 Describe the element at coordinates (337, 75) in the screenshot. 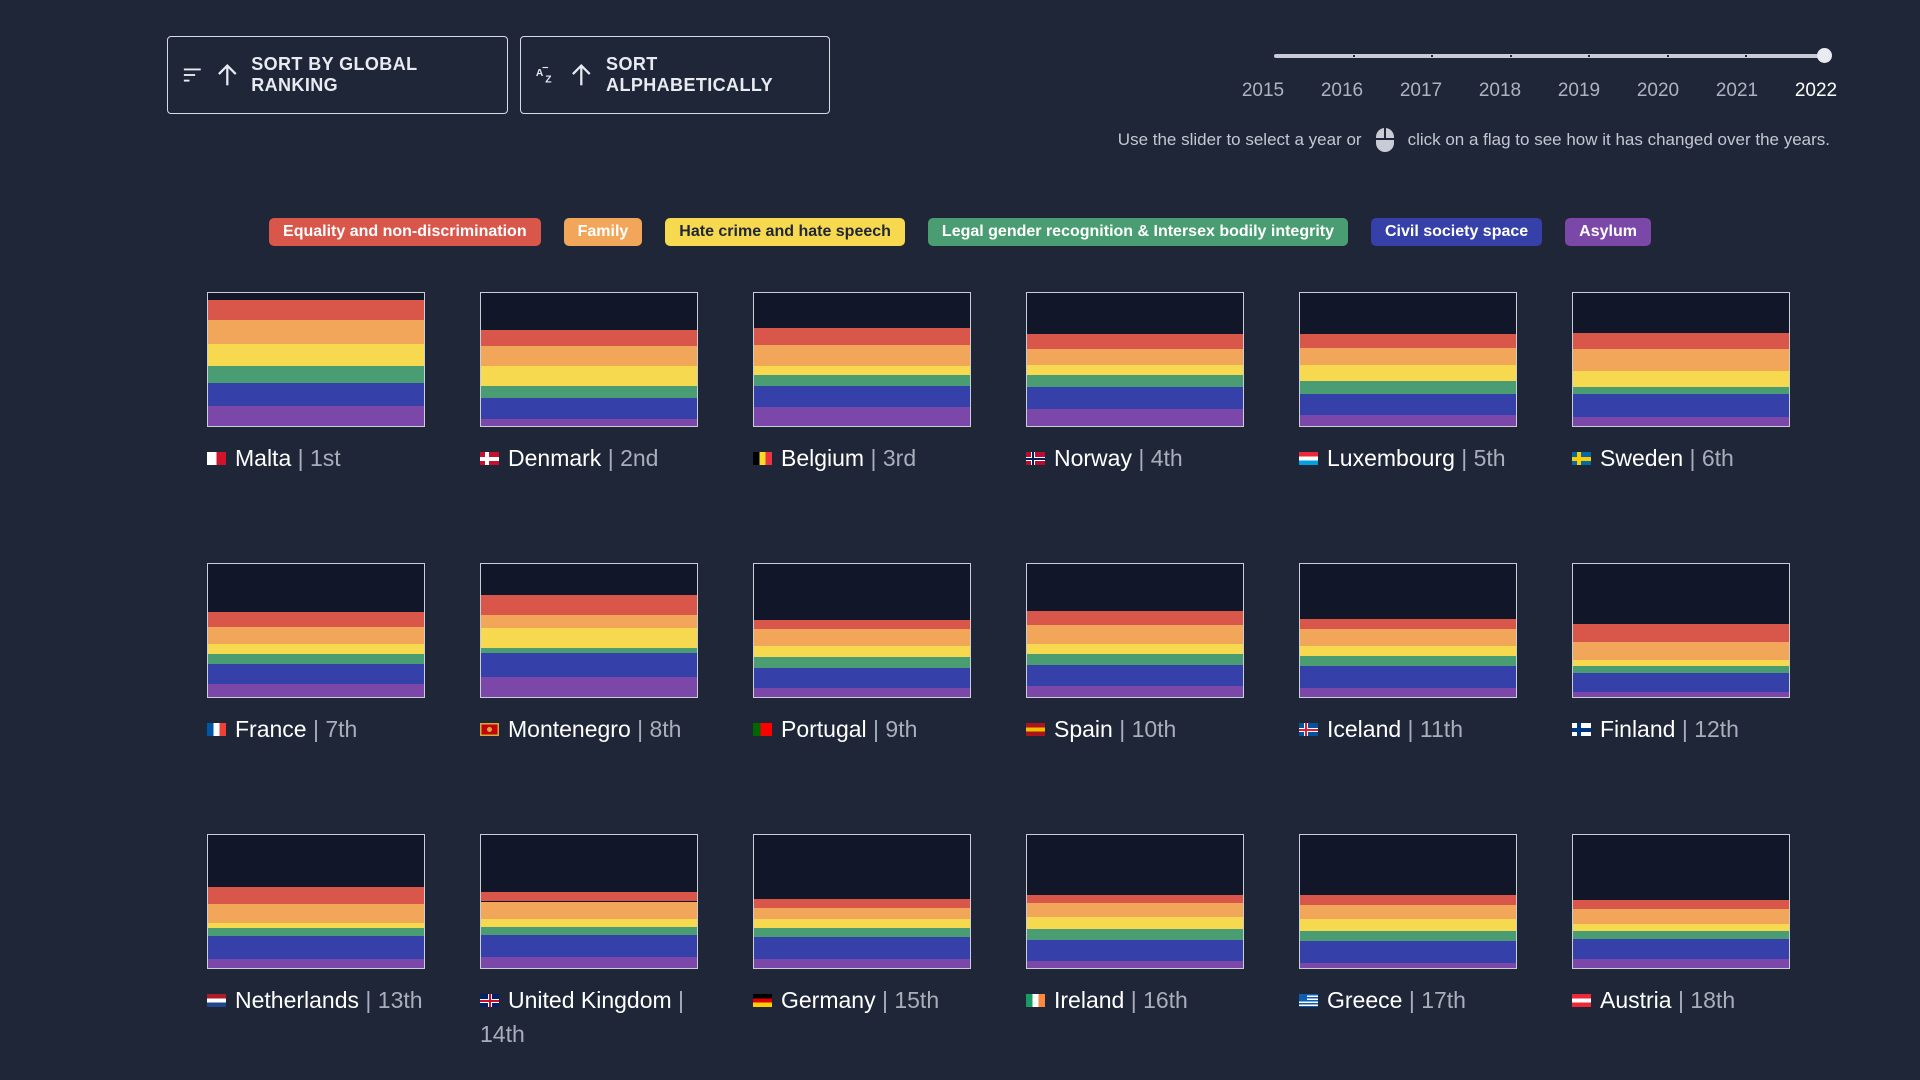

I see `sort-by-global-ranking-button: SORT BY GLOBAL RANKING` at that location.